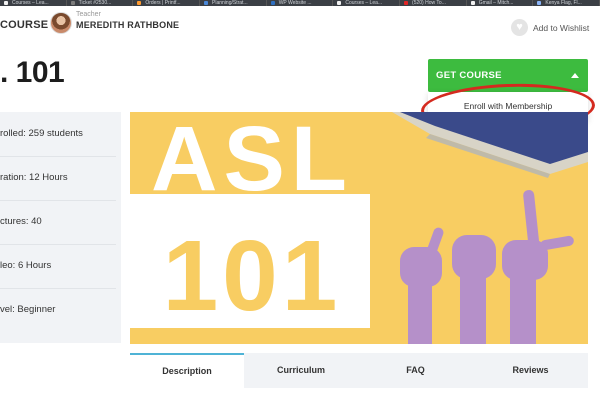  Describe the element at coordinates (32, 72) in the screenshot. I see `course-title: . 101` at that location.